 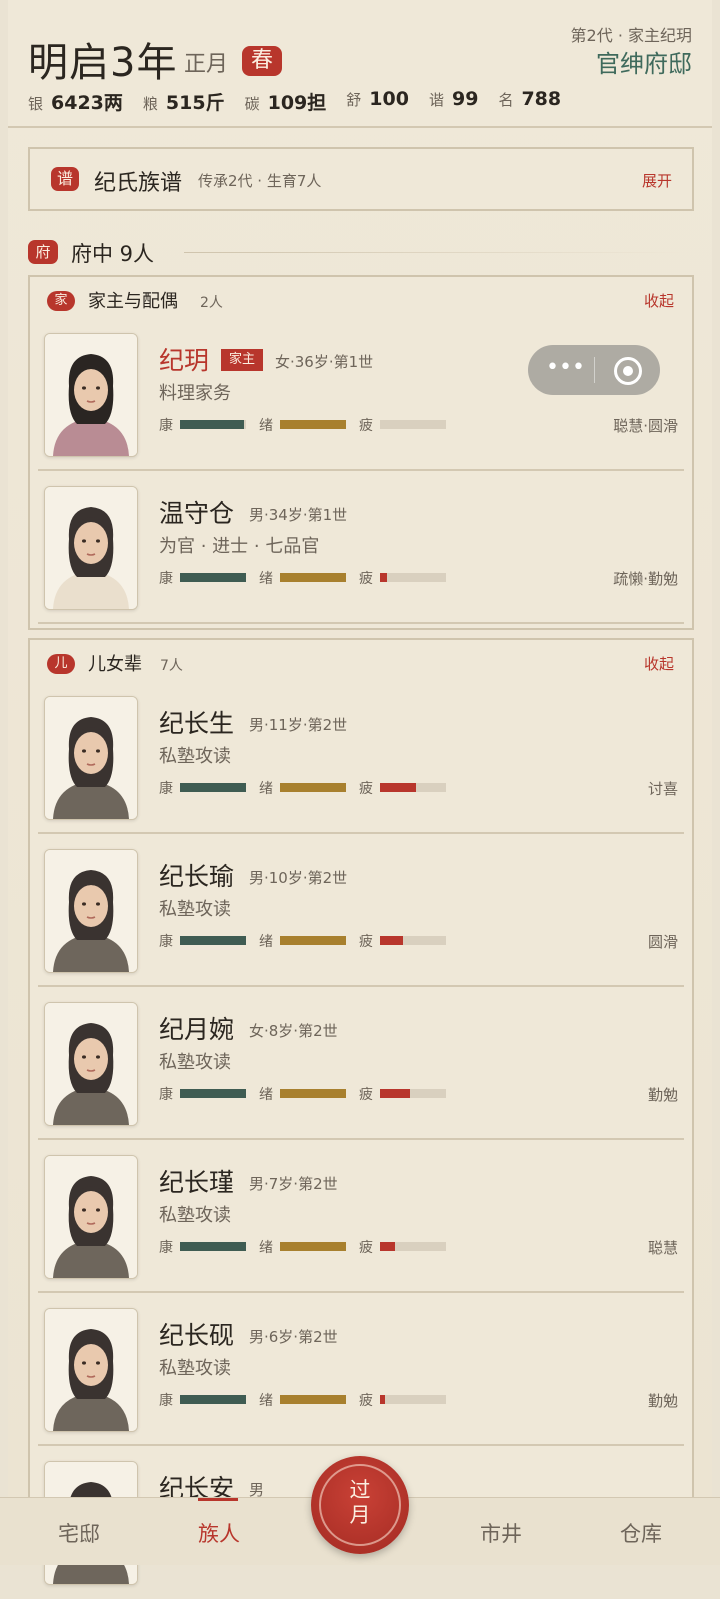 What do you see at coordinates (219, 1533) in the screenshot?
I see `nav-clan: 族人` at bounding box center [219, 1533].